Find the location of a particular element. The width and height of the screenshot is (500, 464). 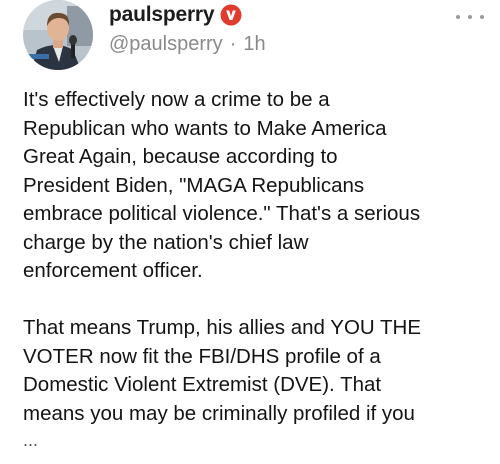

text-line: It's effectively now a crime to be a is located at coordinates (176, 99).